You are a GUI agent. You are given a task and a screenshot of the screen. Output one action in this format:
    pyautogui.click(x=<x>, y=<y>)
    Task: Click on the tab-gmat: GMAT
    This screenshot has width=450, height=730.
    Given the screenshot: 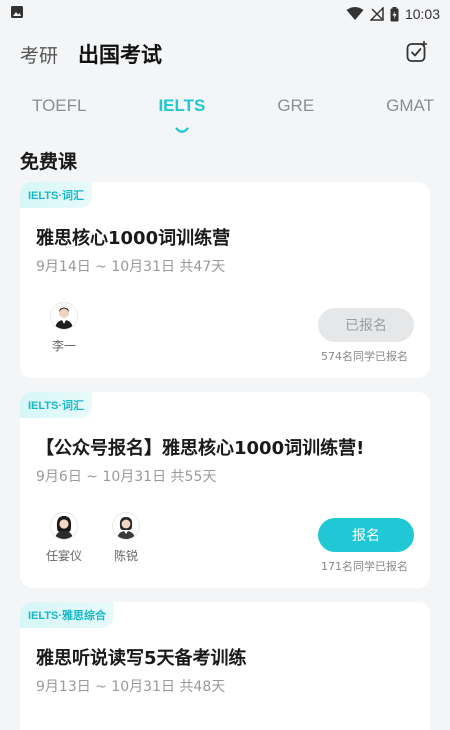 What is the action you would take?
    pyautogui.click(x=410, y=111)
    